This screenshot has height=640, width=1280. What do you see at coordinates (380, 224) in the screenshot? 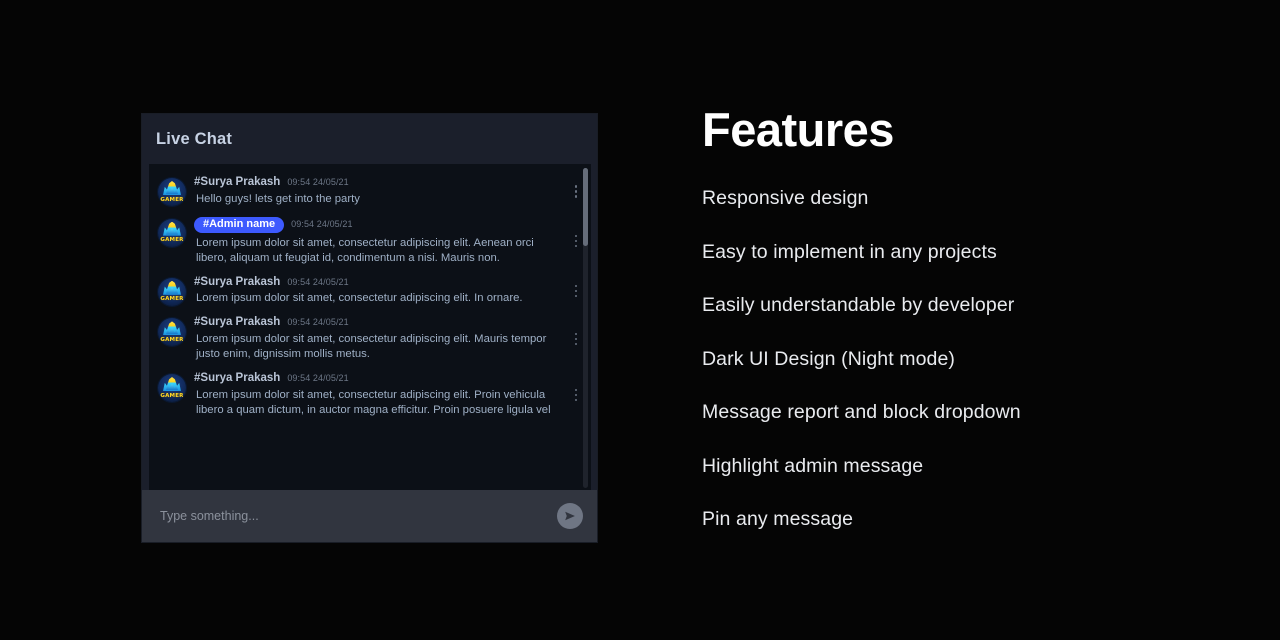
I see `message-meta: #Admin name 09:54 24/05/21` at bounding box center [380, 224].